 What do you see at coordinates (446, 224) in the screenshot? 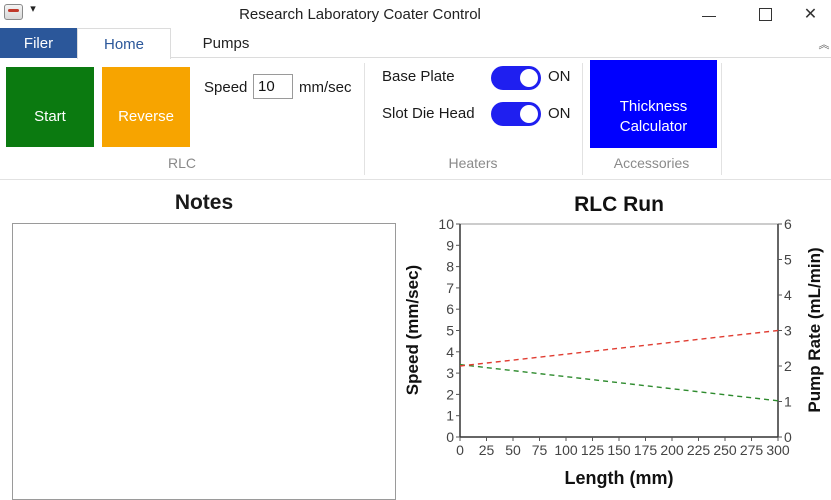
I see `y-tick-label-left: 10` at bounding box center [446, 224].